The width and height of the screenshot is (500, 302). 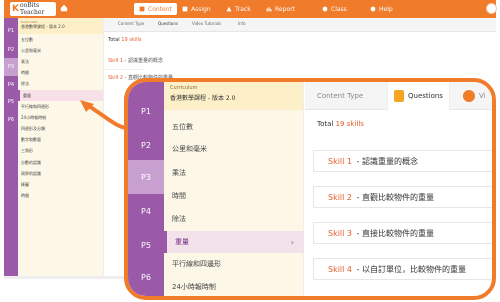 I want to click on chevron-right-icon: ›, so click(x=292, y=242).